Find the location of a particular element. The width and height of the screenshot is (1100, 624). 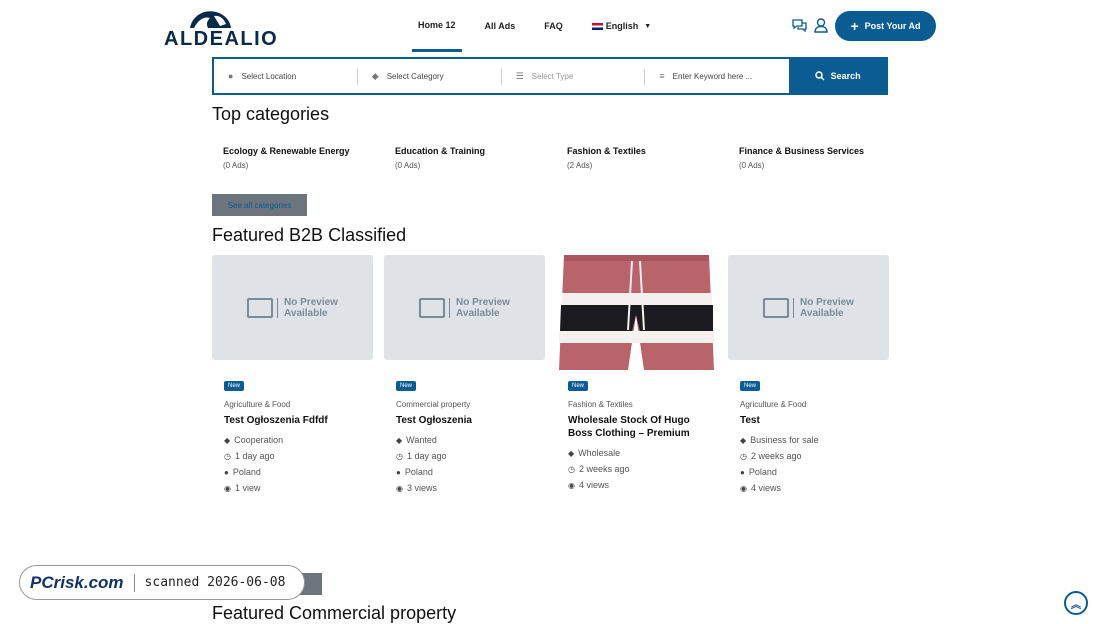

listing-photo is located at coordinates (636, 312).